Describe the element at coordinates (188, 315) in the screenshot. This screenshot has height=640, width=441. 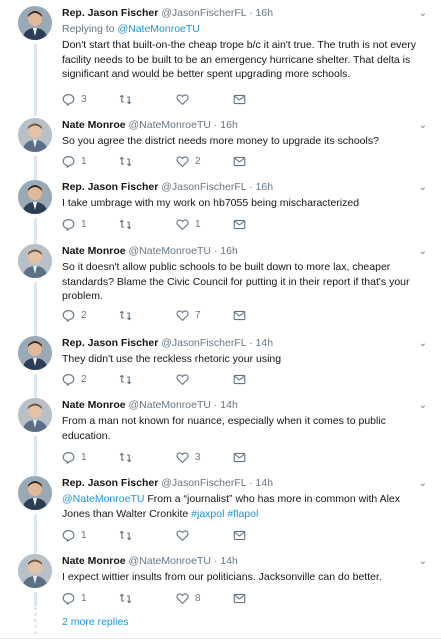
I see `like-button: 7` at that location.